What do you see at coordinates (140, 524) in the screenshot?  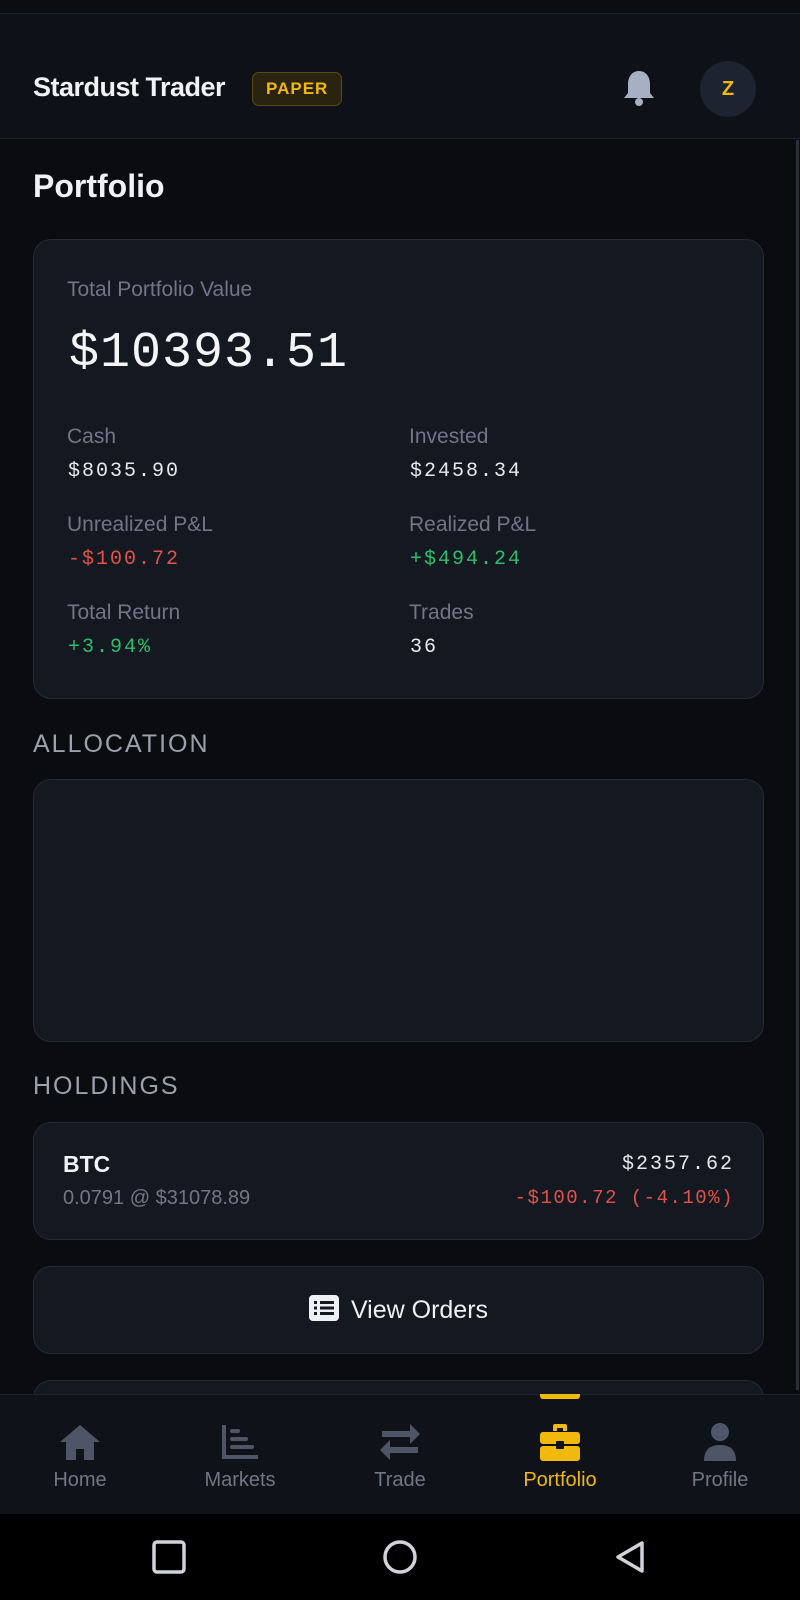 I see `unrealized-pnl-label: Unrealized P&L` at bounding box center [140, 524].